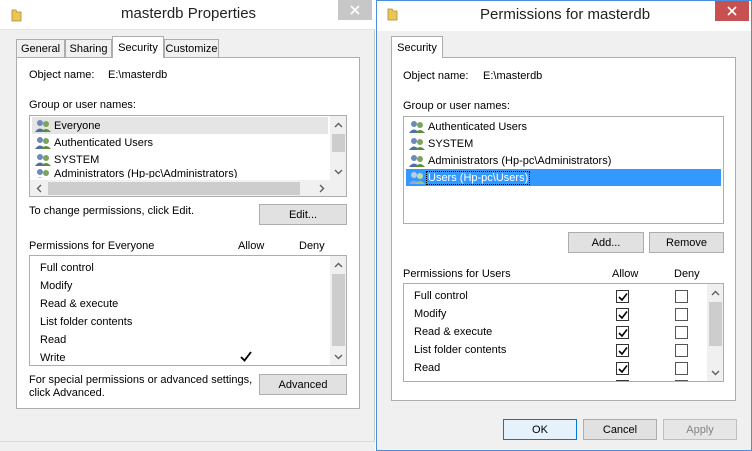 This screenshot has width=752, height=451. What do you see at coordinates (563, 177) in the screenshot?
I see `list-item-selected: Users (Hp-pc\Users)` at bounding box center [563, 177].